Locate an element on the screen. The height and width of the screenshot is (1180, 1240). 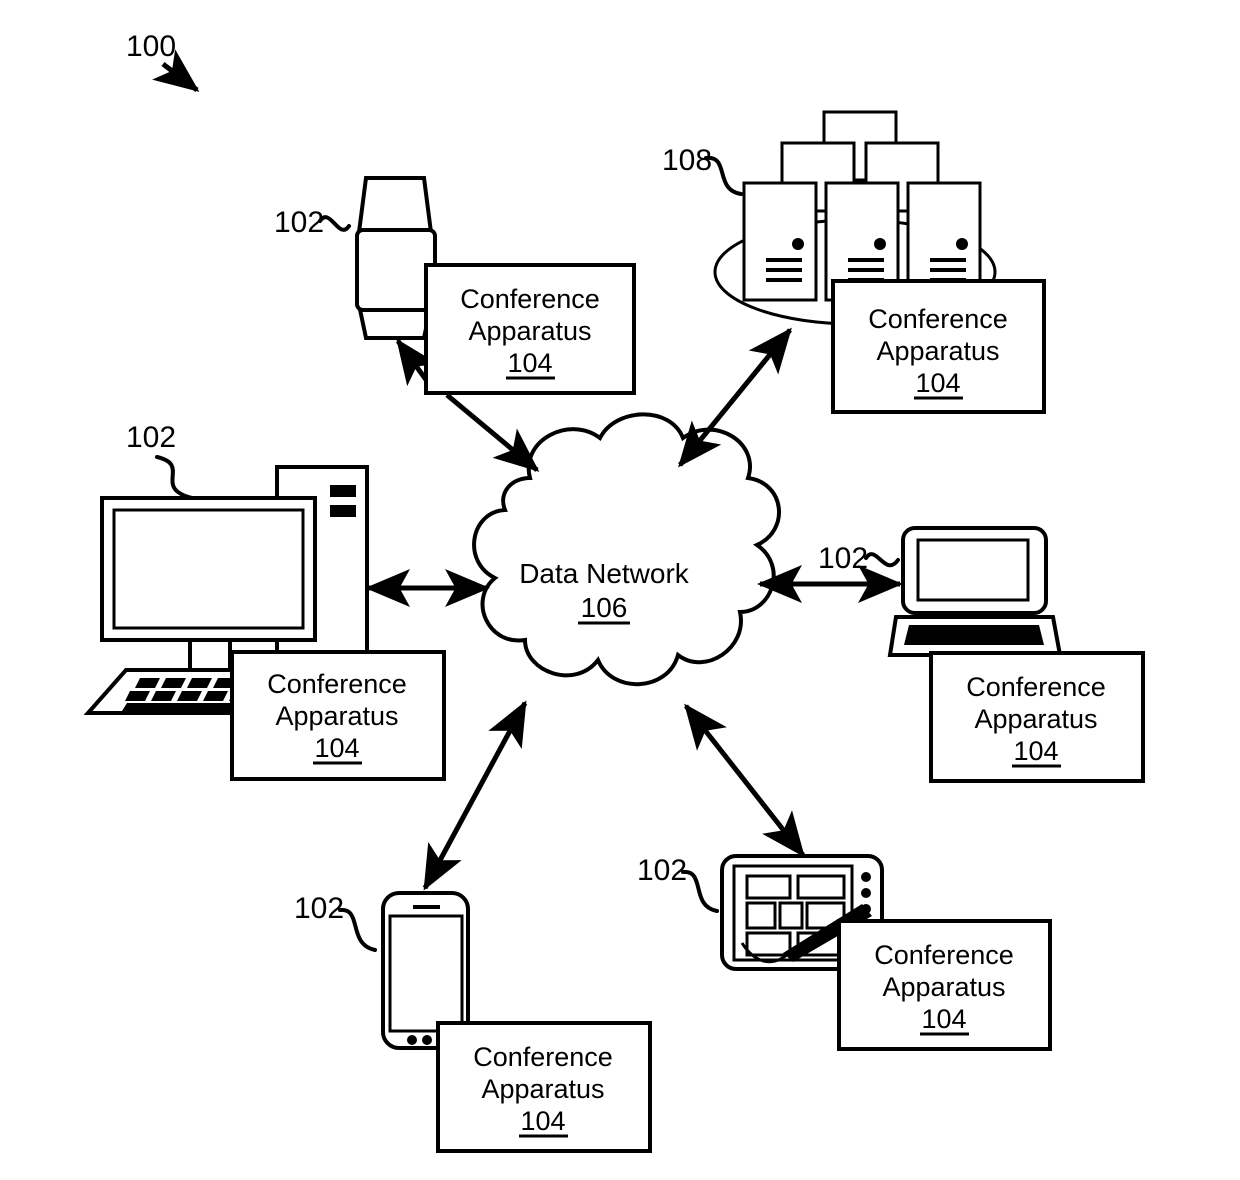
arrow-cloud-to-tablet is located at coordinates (744, 780).